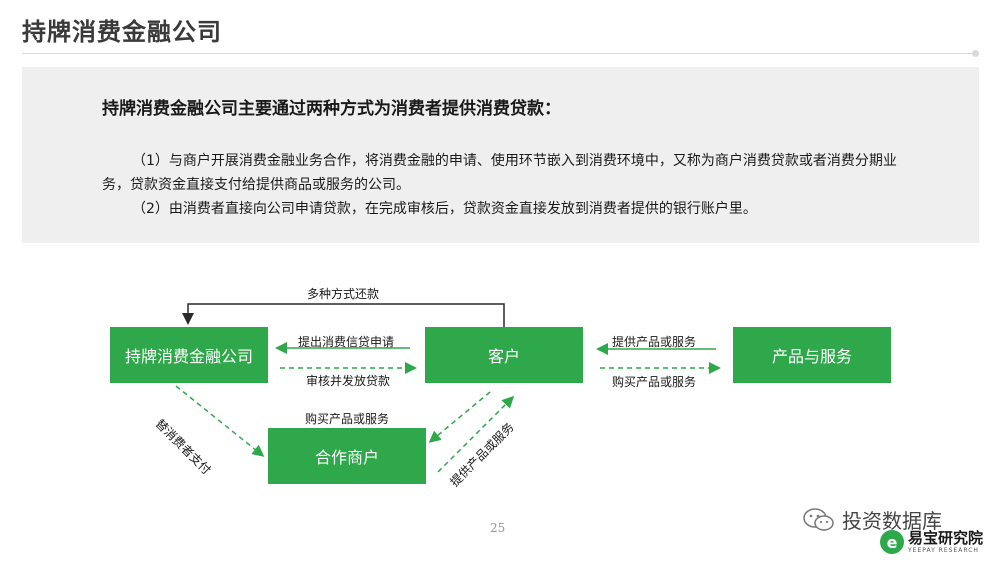 The image size is (1000, 563). I want to click on logo-name: 易宝研究院, so click(946, 537).